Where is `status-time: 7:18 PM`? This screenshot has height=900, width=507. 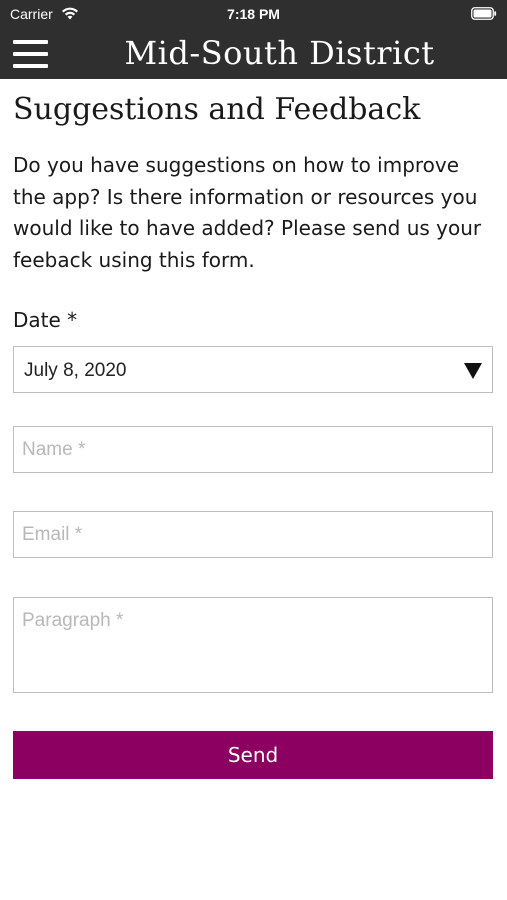
status-time: 7:18 PM is located at coordinates (253, 14).